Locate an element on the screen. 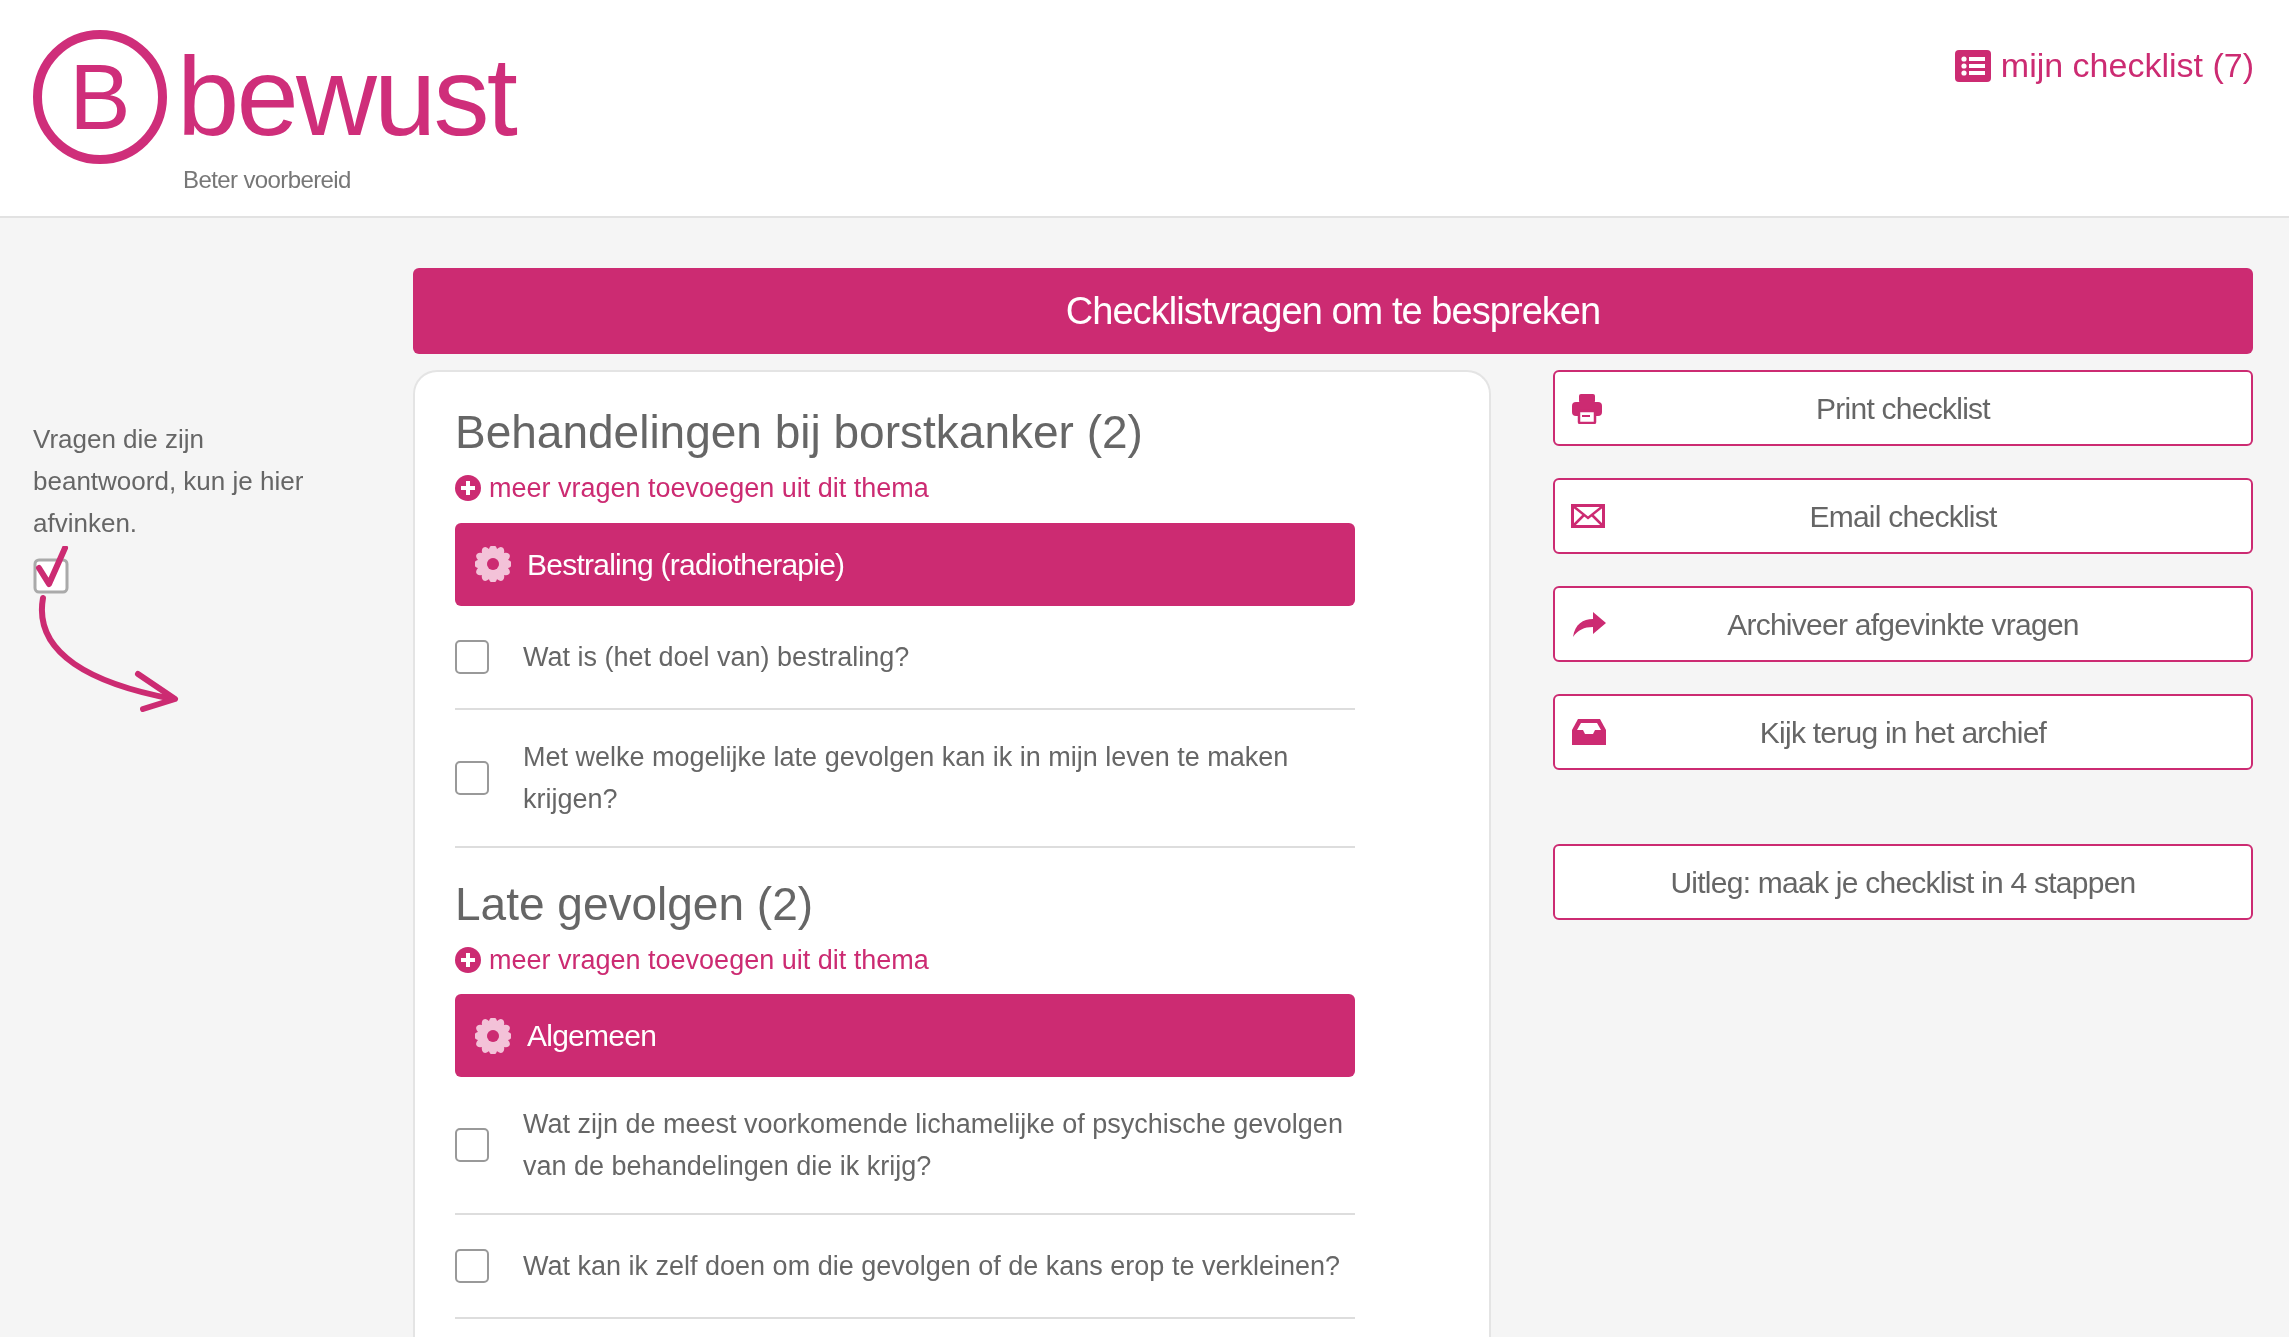  hint-text: Vragen die zijn beantwoord, kun je hier afvinken. is located at coordinates (169, 481).